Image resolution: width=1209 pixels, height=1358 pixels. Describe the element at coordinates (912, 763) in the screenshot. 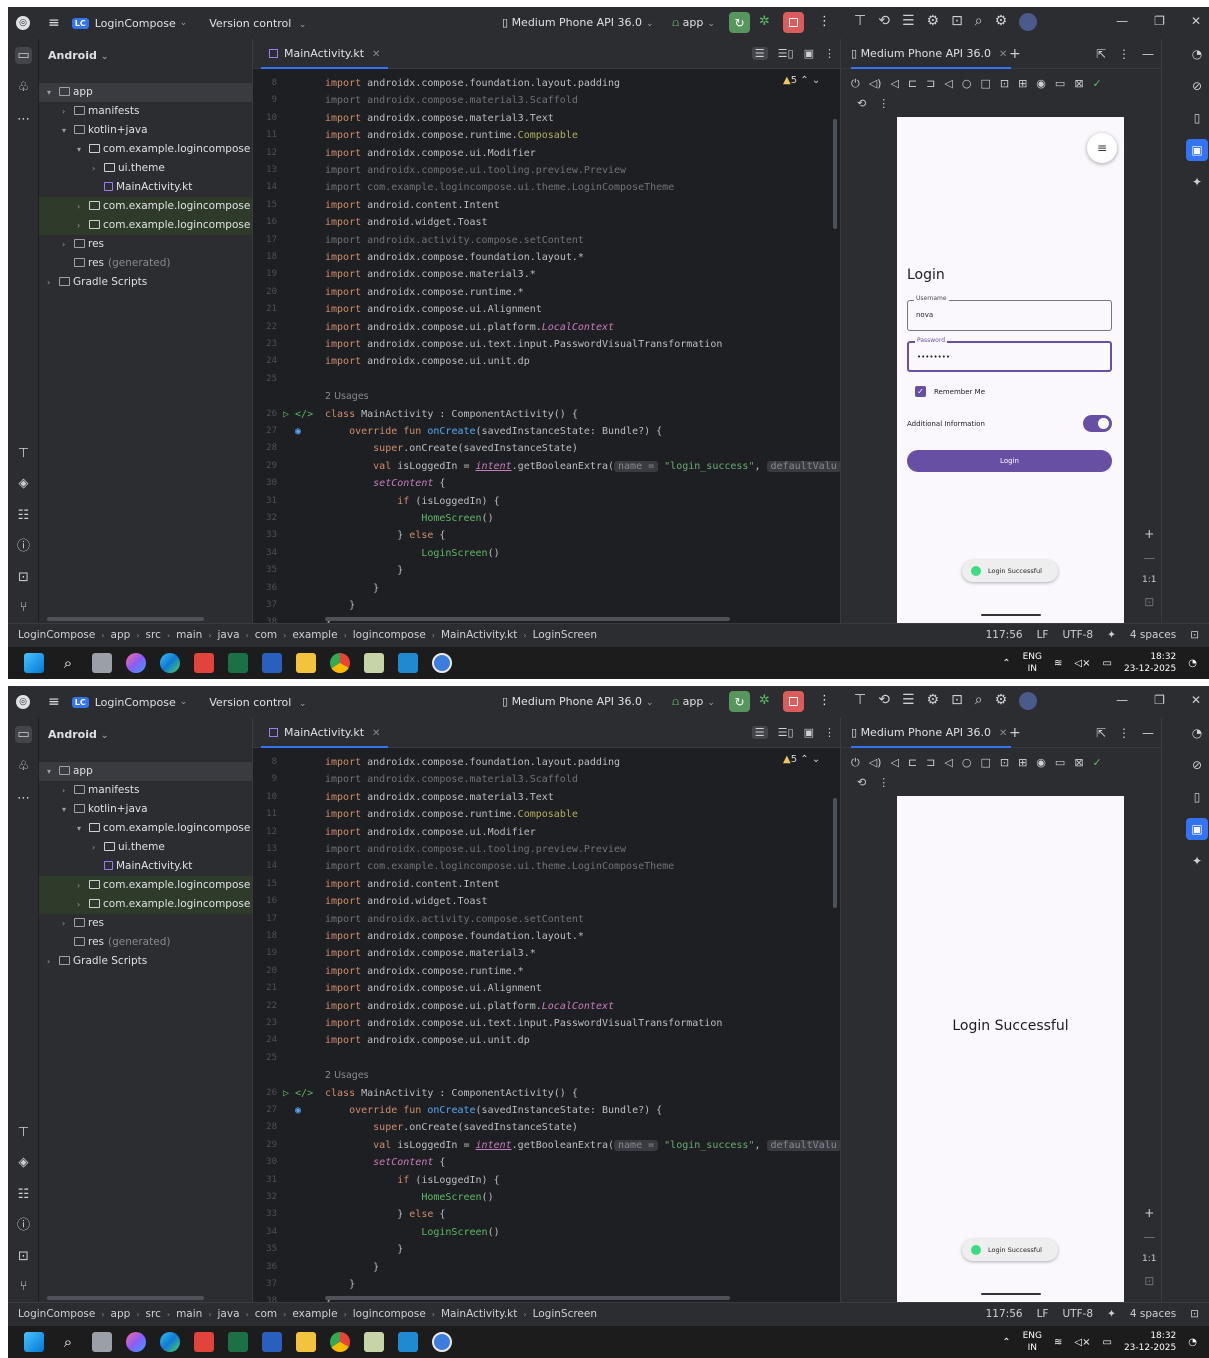

I see `rotate-left-icon: ⊏` at that location.